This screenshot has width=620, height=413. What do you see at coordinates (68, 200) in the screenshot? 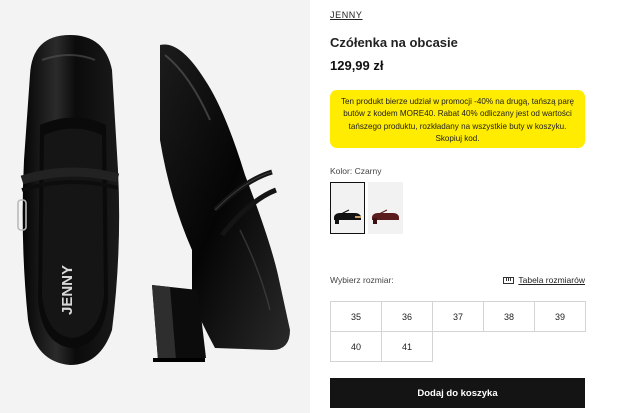
I see `left-shoe: JENNY` at bounding box center [68, 200].